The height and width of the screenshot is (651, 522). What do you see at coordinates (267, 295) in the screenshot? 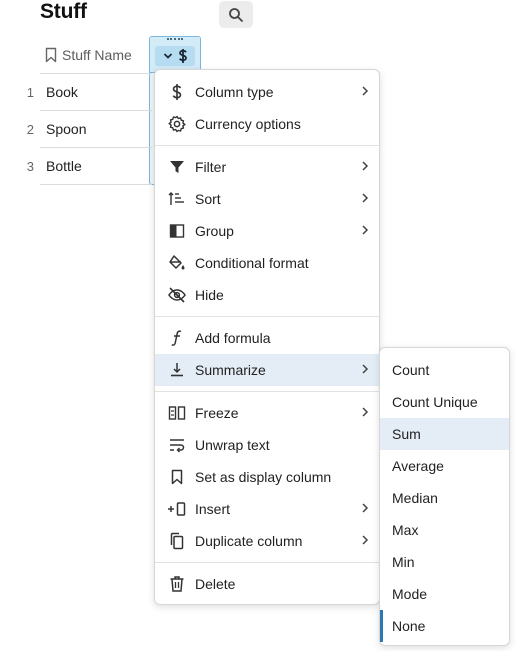
I see `menu-item-hide: Hide` at bounding box center [267, 295].